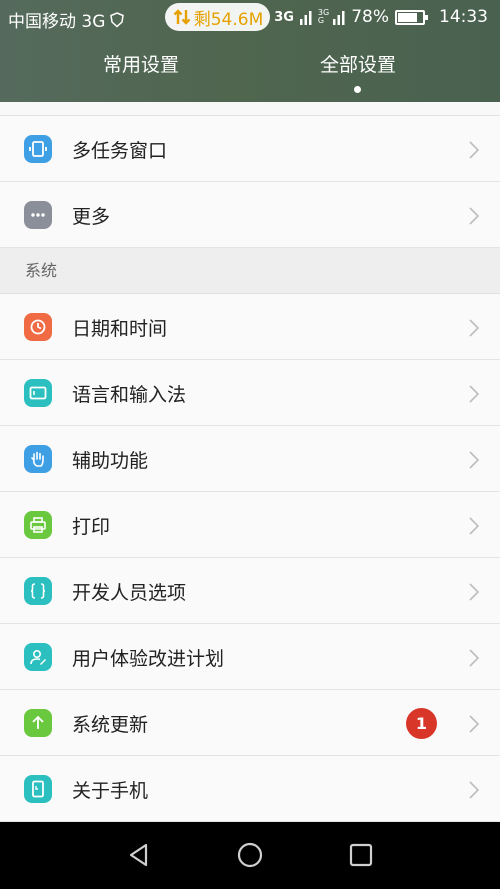 This screenshot has width=500, height=889. Describe the element at coordinates (321, 20) in the screenshot. I see `network-type-small-bottom: G` at that location.